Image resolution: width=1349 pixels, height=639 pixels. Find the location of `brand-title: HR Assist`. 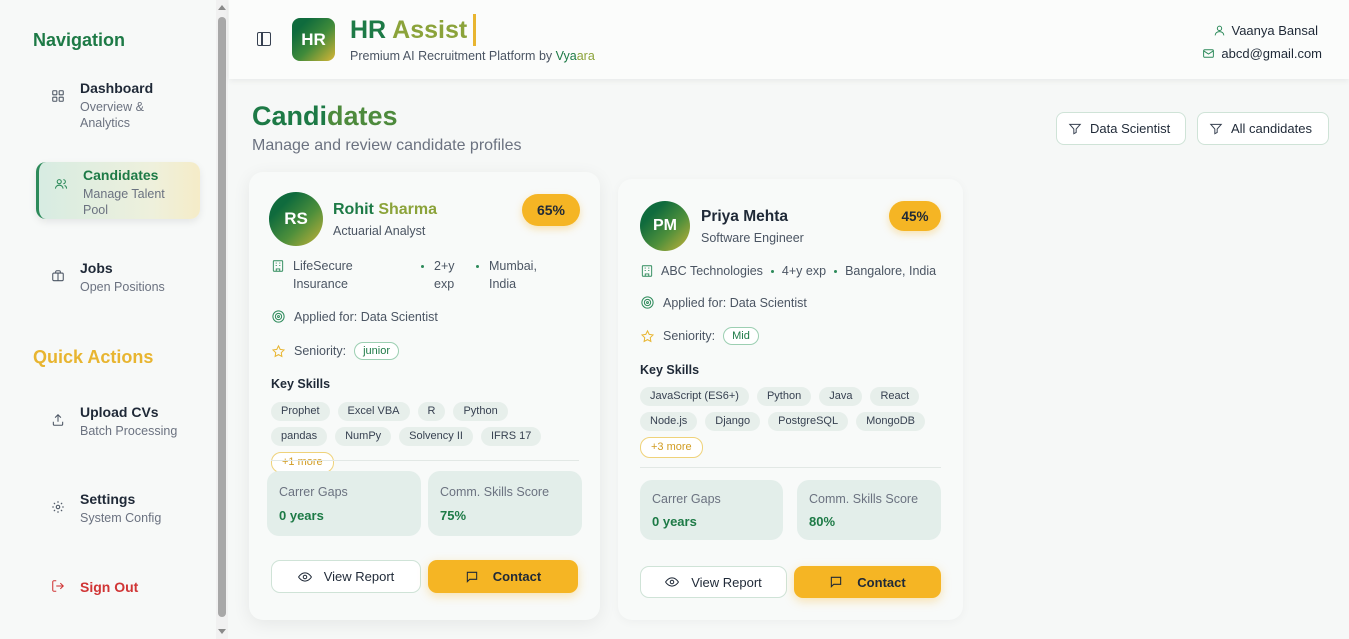

brand-title: HR Assist is located at coordinates (408, 30).